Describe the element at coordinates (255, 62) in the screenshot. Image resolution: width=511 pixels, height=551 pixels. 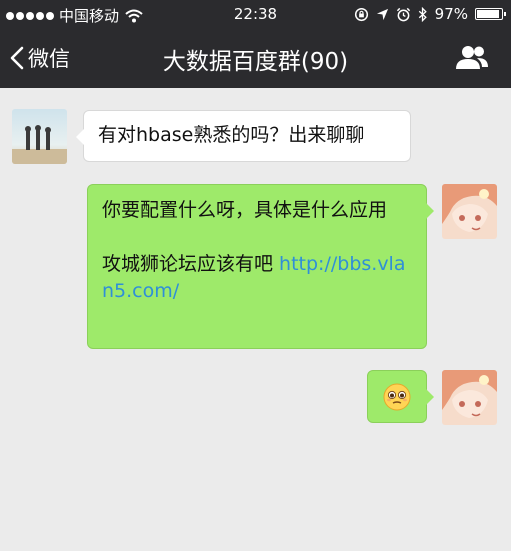
I see `chat-title: 大数据百度群(90)` at that location.